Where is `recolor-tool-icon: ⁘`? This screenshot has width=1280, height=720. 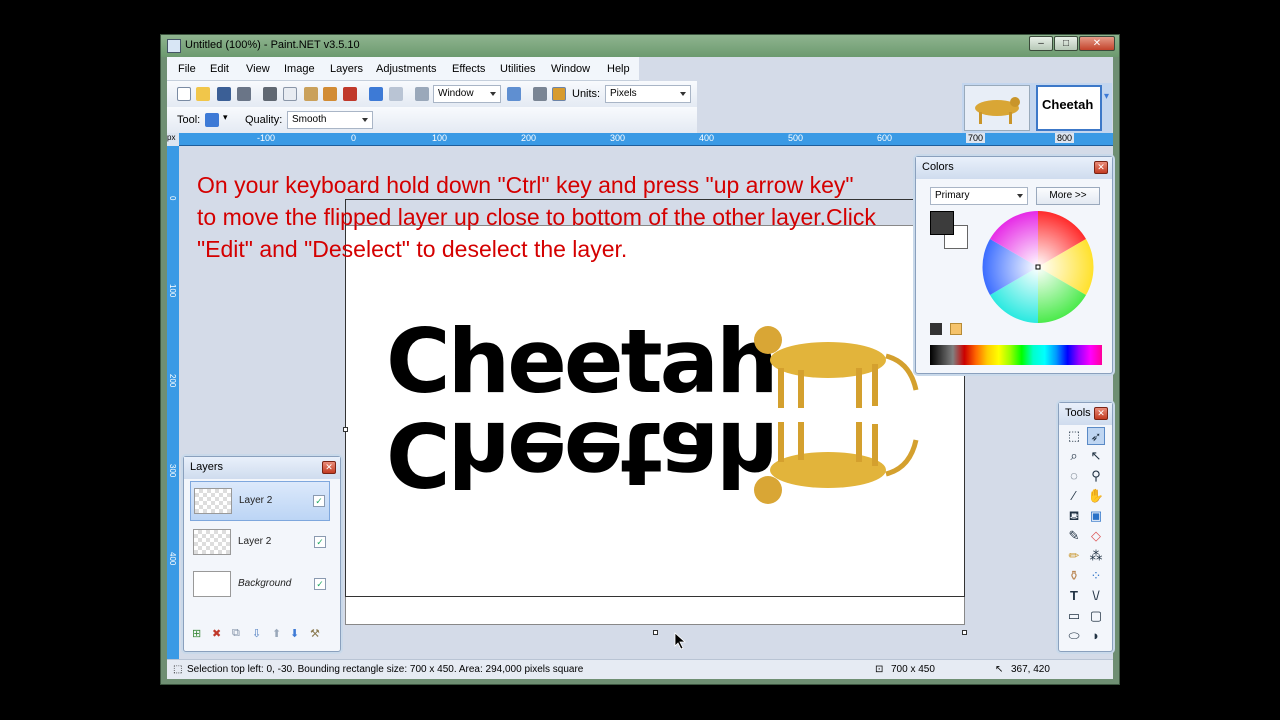
recolor-tool-icon: ⁘ is located at coordinates (1096, 576).